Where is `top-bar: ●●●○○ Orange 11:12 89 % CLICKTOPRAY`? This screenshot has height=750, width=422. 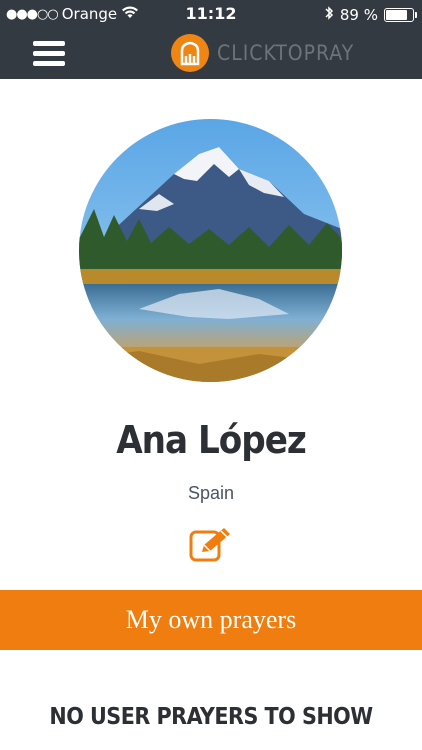 top-bar: ●●●○○ Orange 11:12 89 % CLICKTOPRAY is located at coordinates (211, 39).